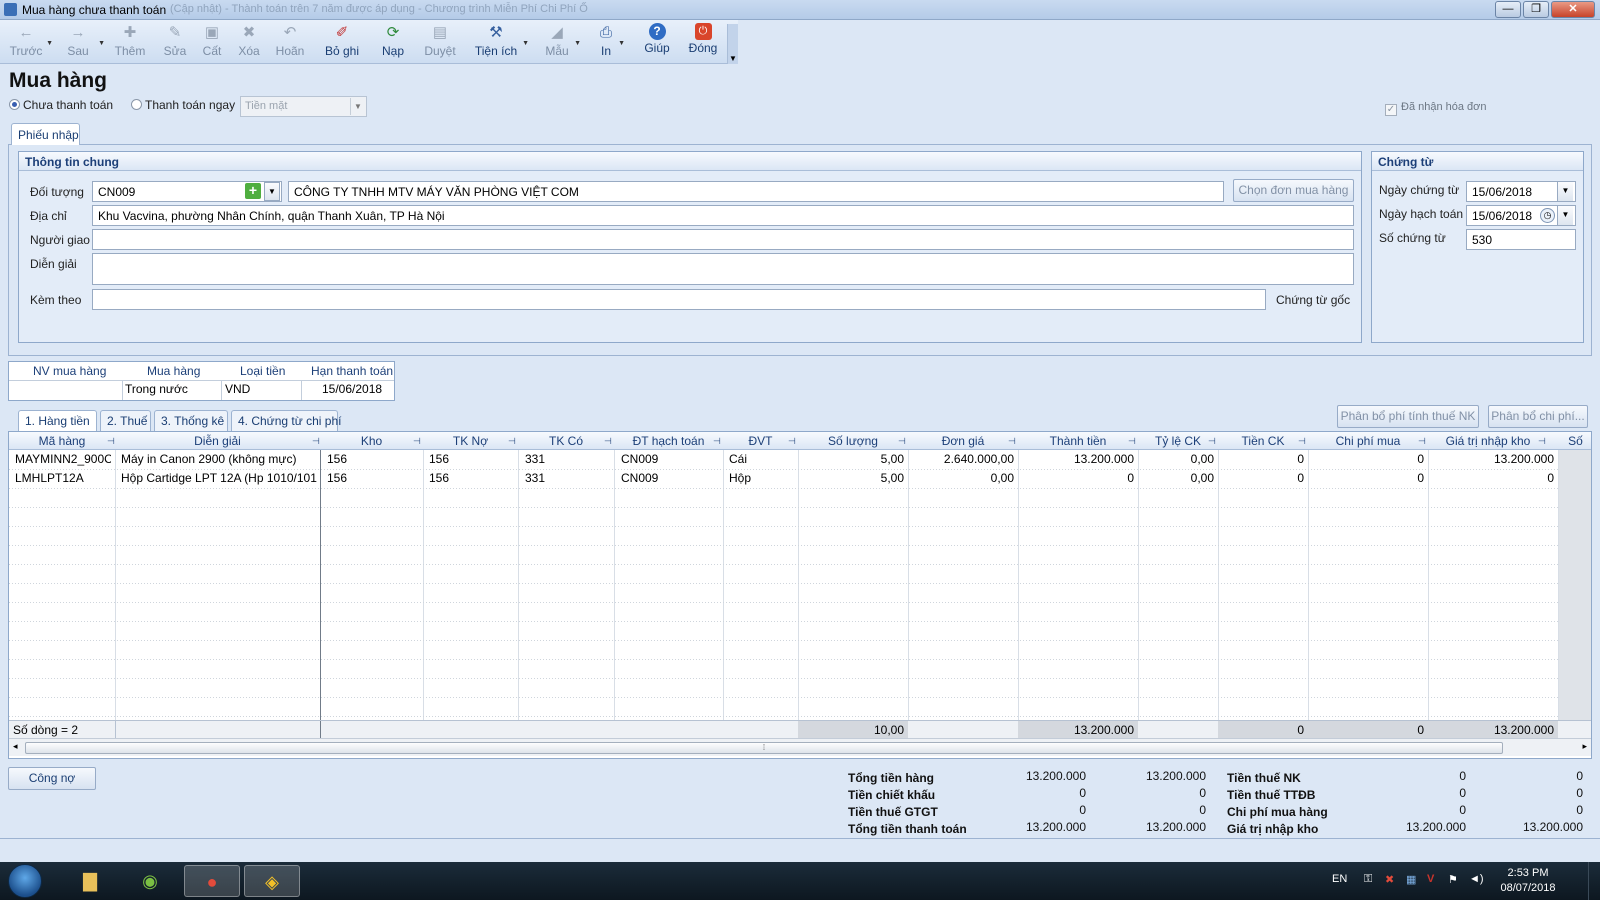 This screenshot has height=900, width=1600. I want to click on dien-giai-cell: Máy in Canon 2900 (không mực), so click(219, 459).